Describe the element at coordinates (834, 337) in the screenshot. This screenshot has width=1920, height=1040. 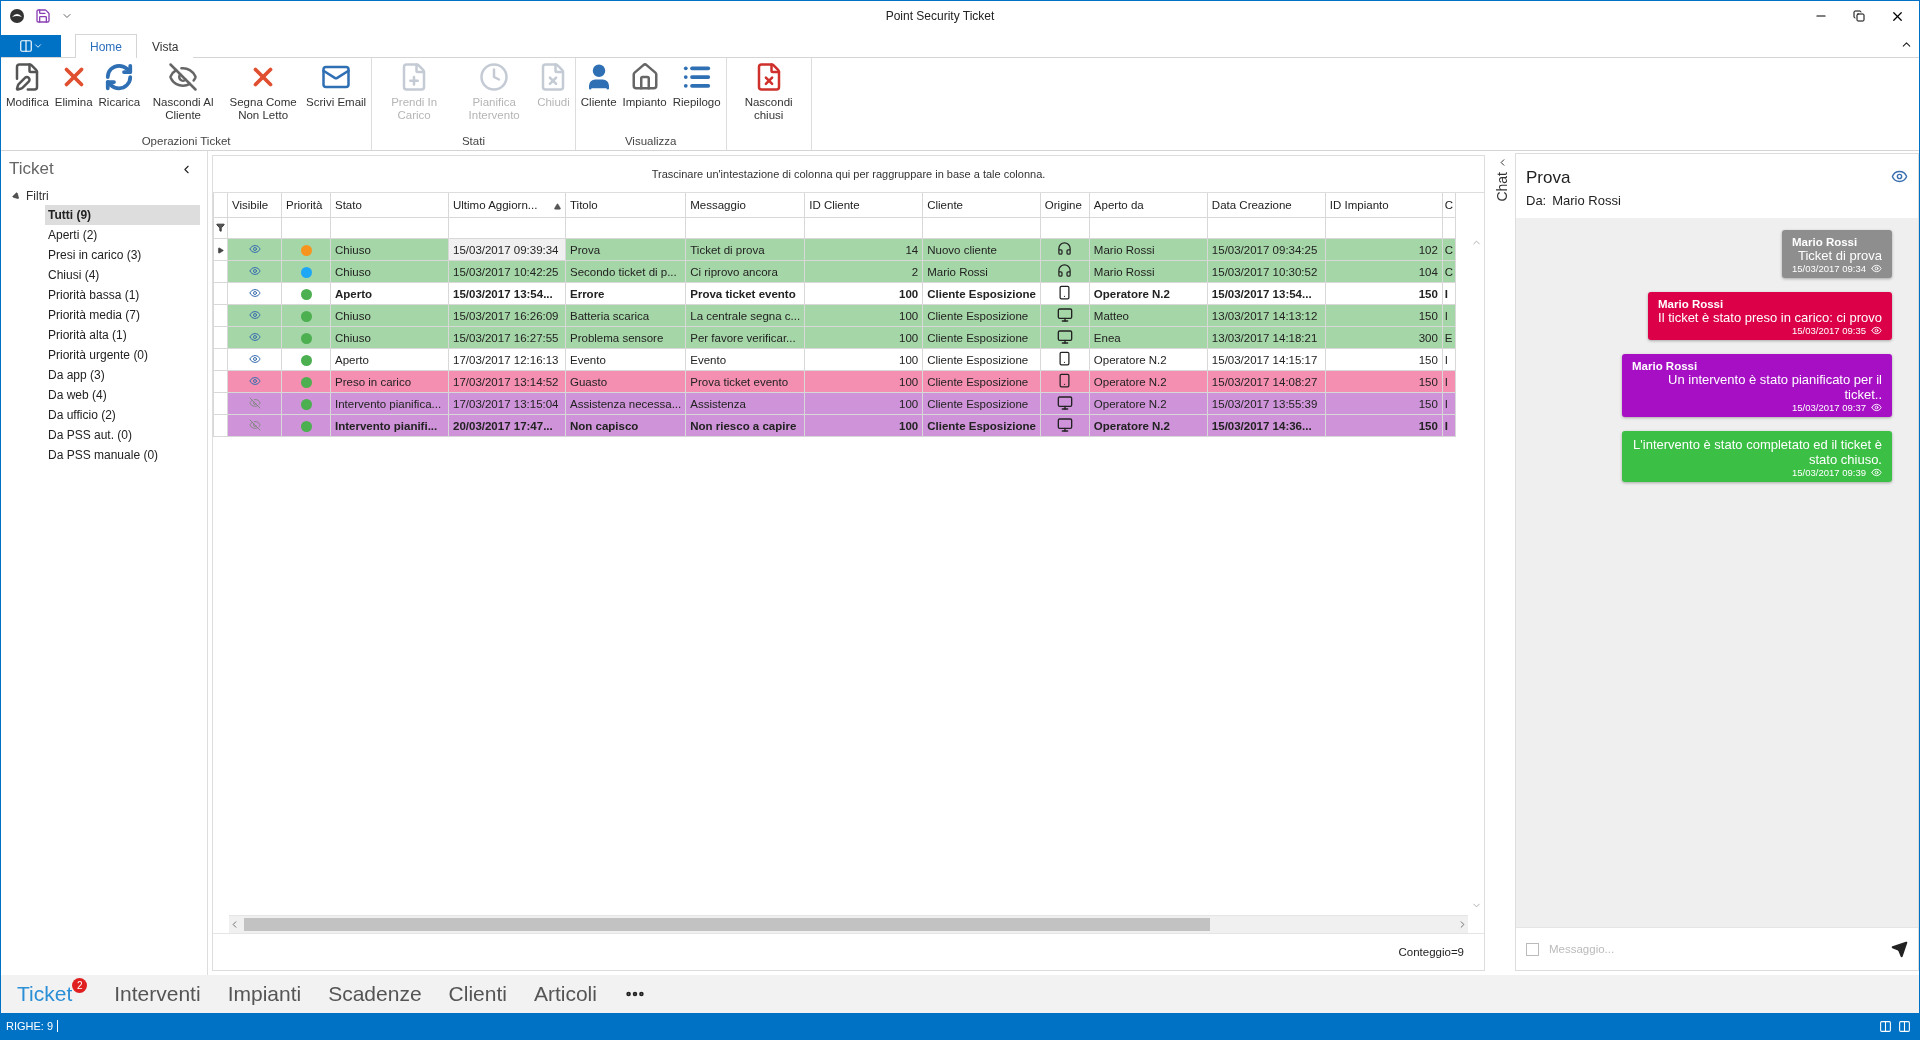
I see `table-row: Chiuso 15/03/2017 16:27:55 Problema sensore Per favore verificar... 100 Cliente Esposizione Enea 13/03/2017 14:18:21 300 E` at that location.